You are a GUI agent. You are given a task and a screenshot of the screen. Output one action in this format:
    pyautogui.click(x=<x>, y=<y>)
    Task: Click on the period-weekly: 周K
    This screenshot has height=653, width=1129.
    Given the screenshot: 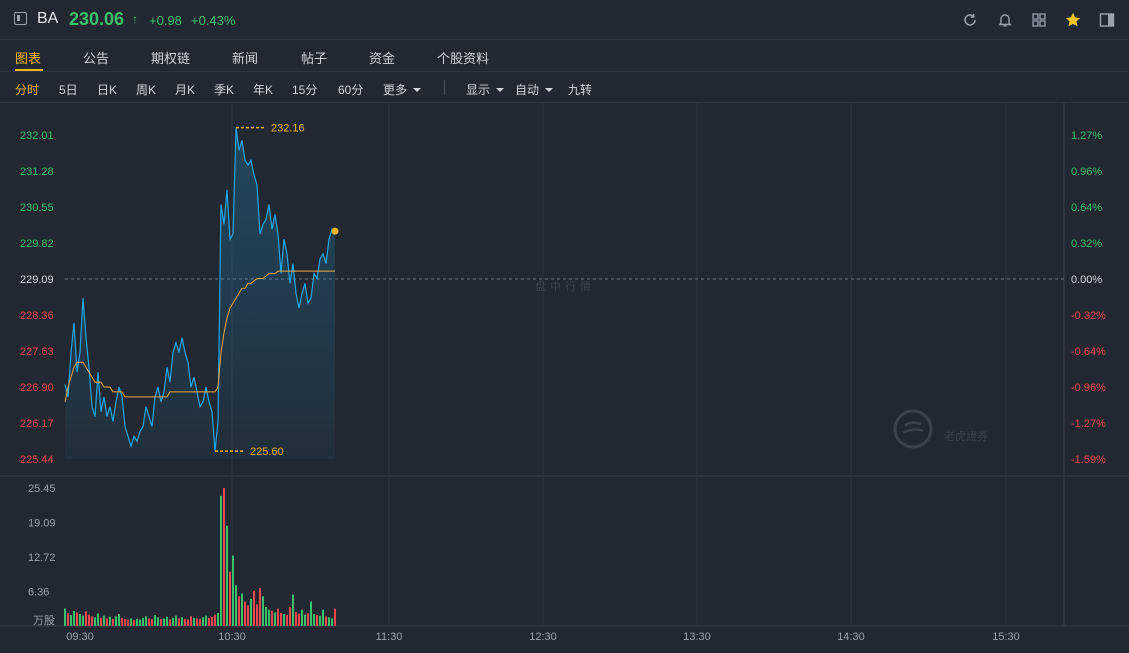 What is the action you would take?
    pyautogui.click(x=146, y=89)
    